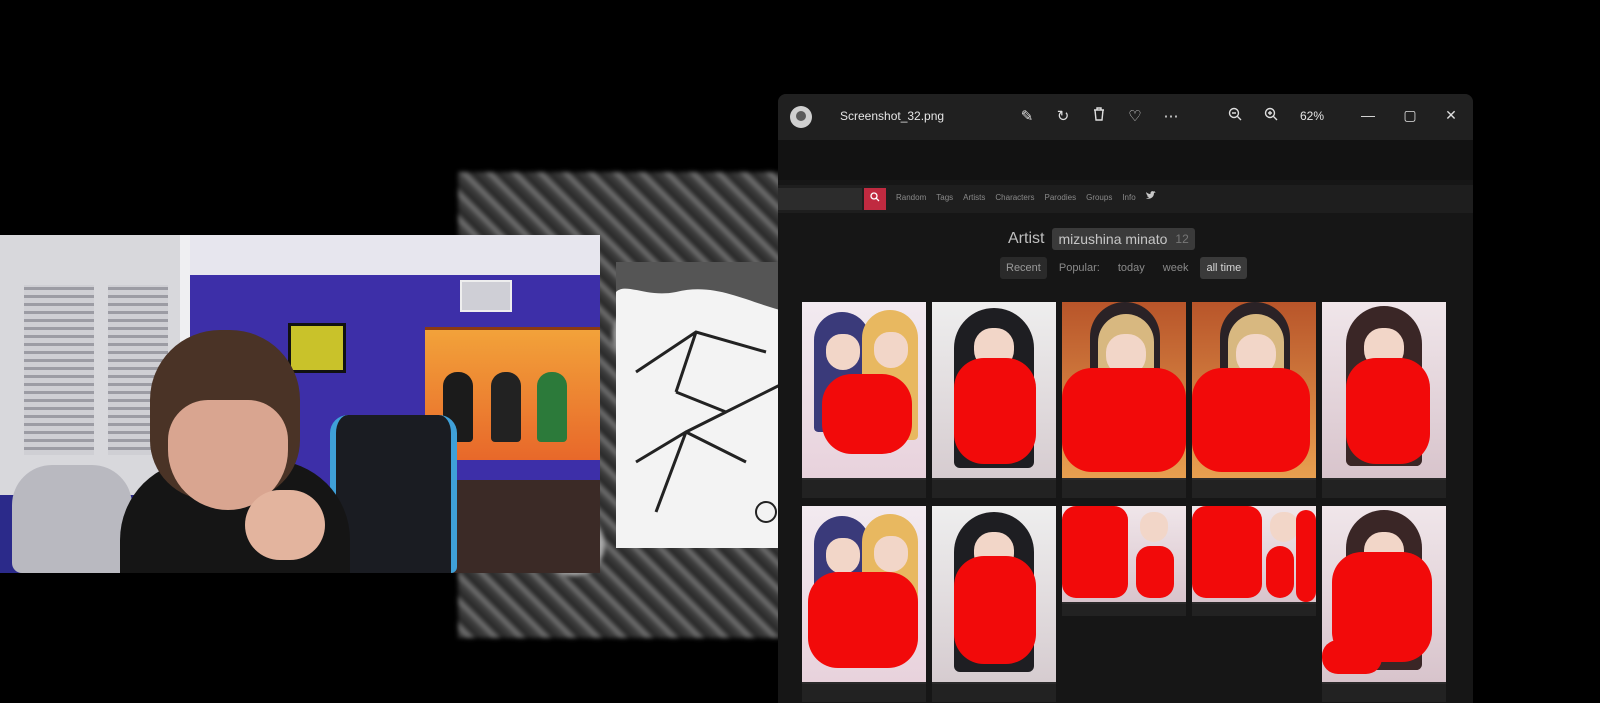 The image size is (1600, 703). What do you see at coordinates (522, 526) in the screenshot?
I see `dresser` at bounding box center [522, 526].